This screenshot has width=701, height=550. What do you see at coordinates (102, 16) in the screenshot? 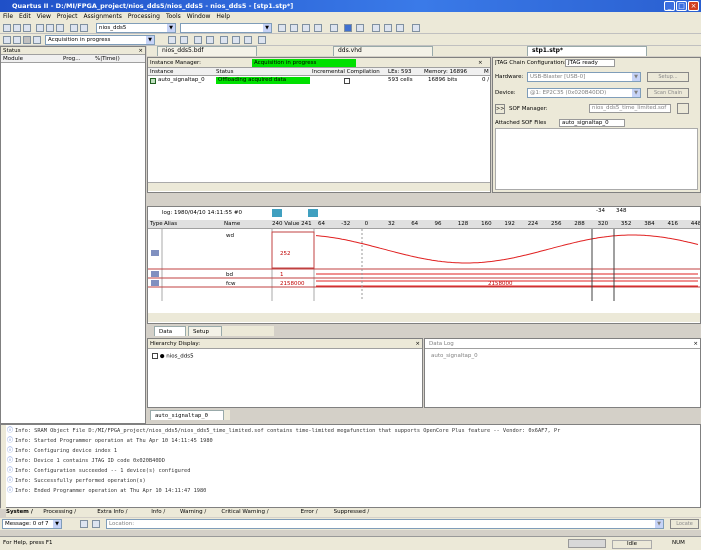
I see `menu-assignments: Assignments` at bounding box center [102, 16].